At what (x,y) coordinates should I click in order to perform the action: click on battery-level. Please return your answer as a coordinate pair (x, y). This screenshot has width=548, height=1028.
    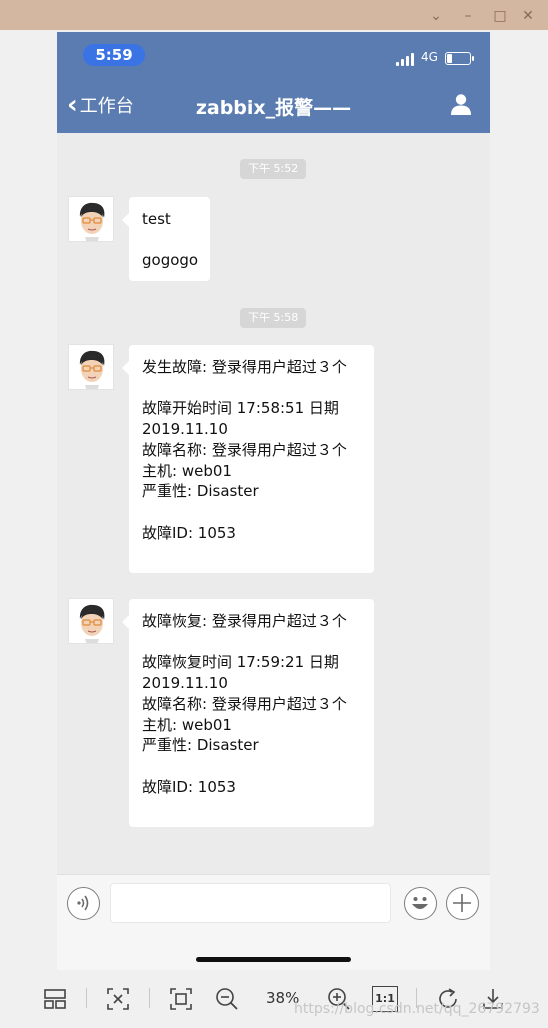
    Looking at the image, I should click on (449, 58).